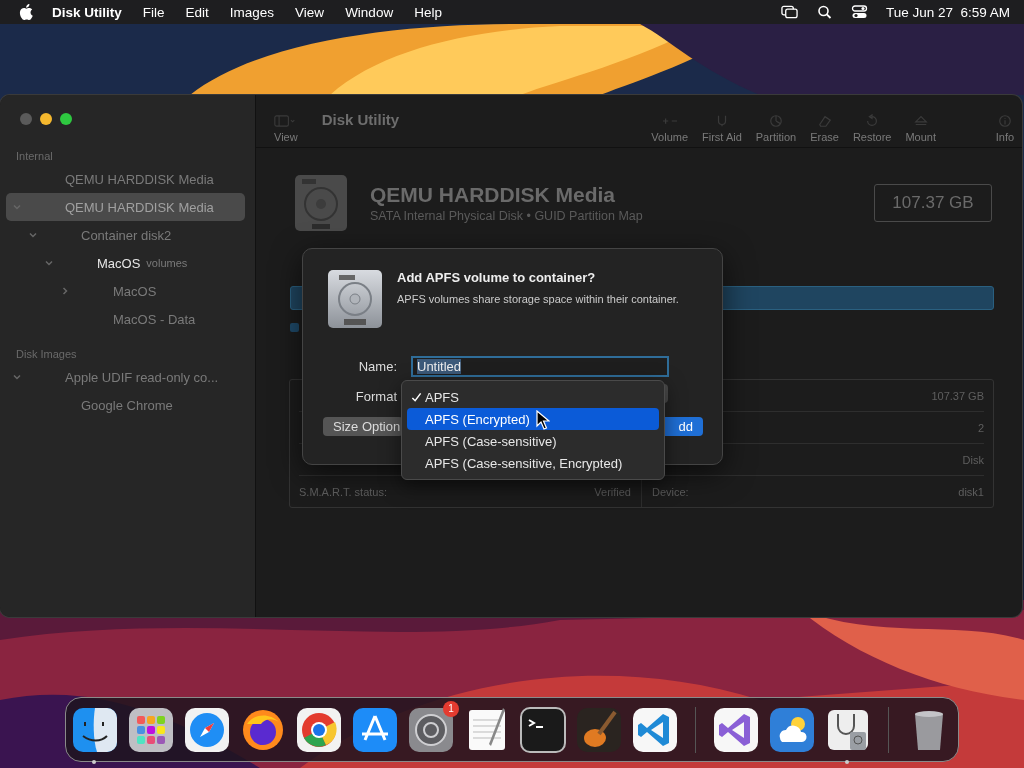  What do you see at coordinates (497, 277) in the screenshot?
I see `dialog-title: Add APFS volume to container?` at bounding box center [497, 277].